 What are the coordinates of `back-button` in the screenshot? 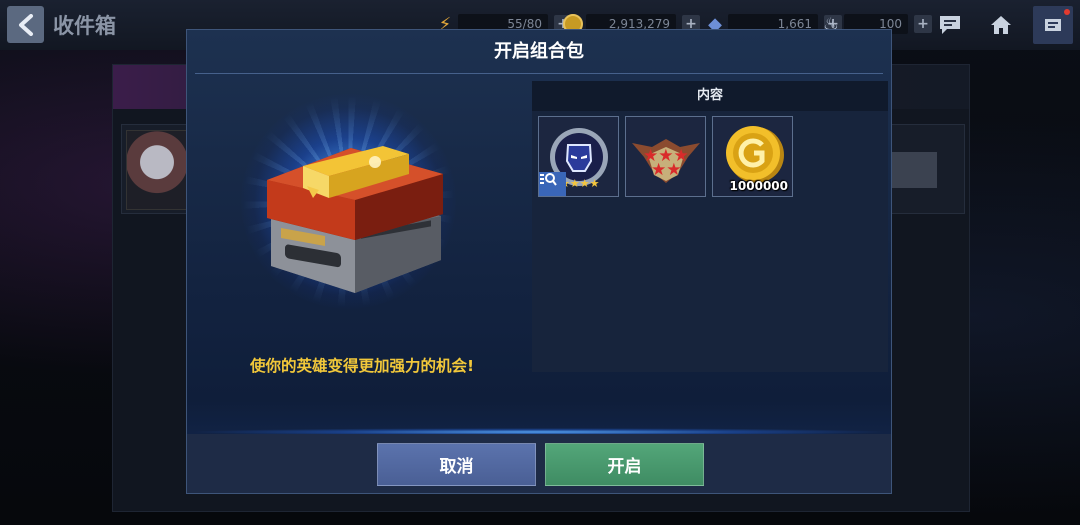 It's located at (25, 24).